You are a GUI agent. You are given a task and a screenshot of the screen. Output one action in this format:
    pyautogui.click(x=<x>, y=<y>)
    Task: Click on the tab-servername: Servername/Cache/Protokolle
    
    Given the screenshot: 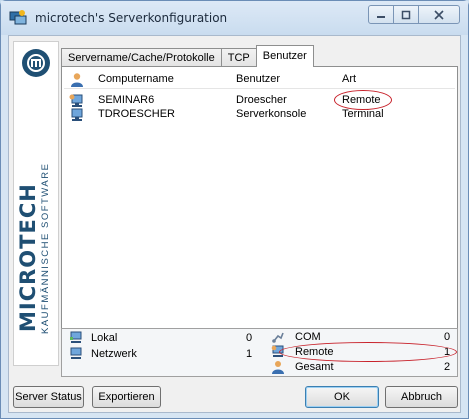 What is the action you would take?
    pyautogui.click(x=141, y=57)
    